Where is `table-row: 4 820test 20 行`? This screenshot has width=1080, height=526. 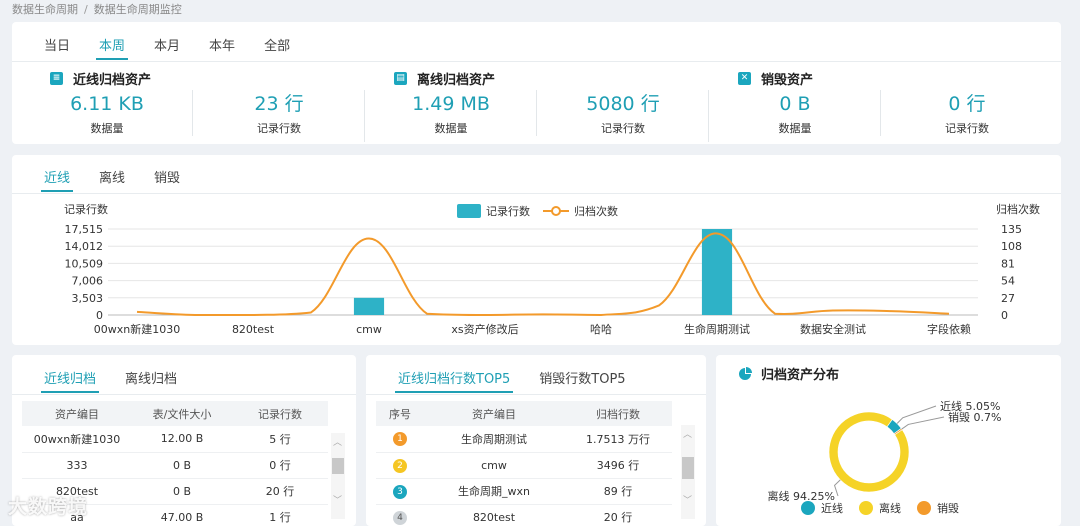
table-row: 4 820test 20 行 is located at coordinates (524, 515).